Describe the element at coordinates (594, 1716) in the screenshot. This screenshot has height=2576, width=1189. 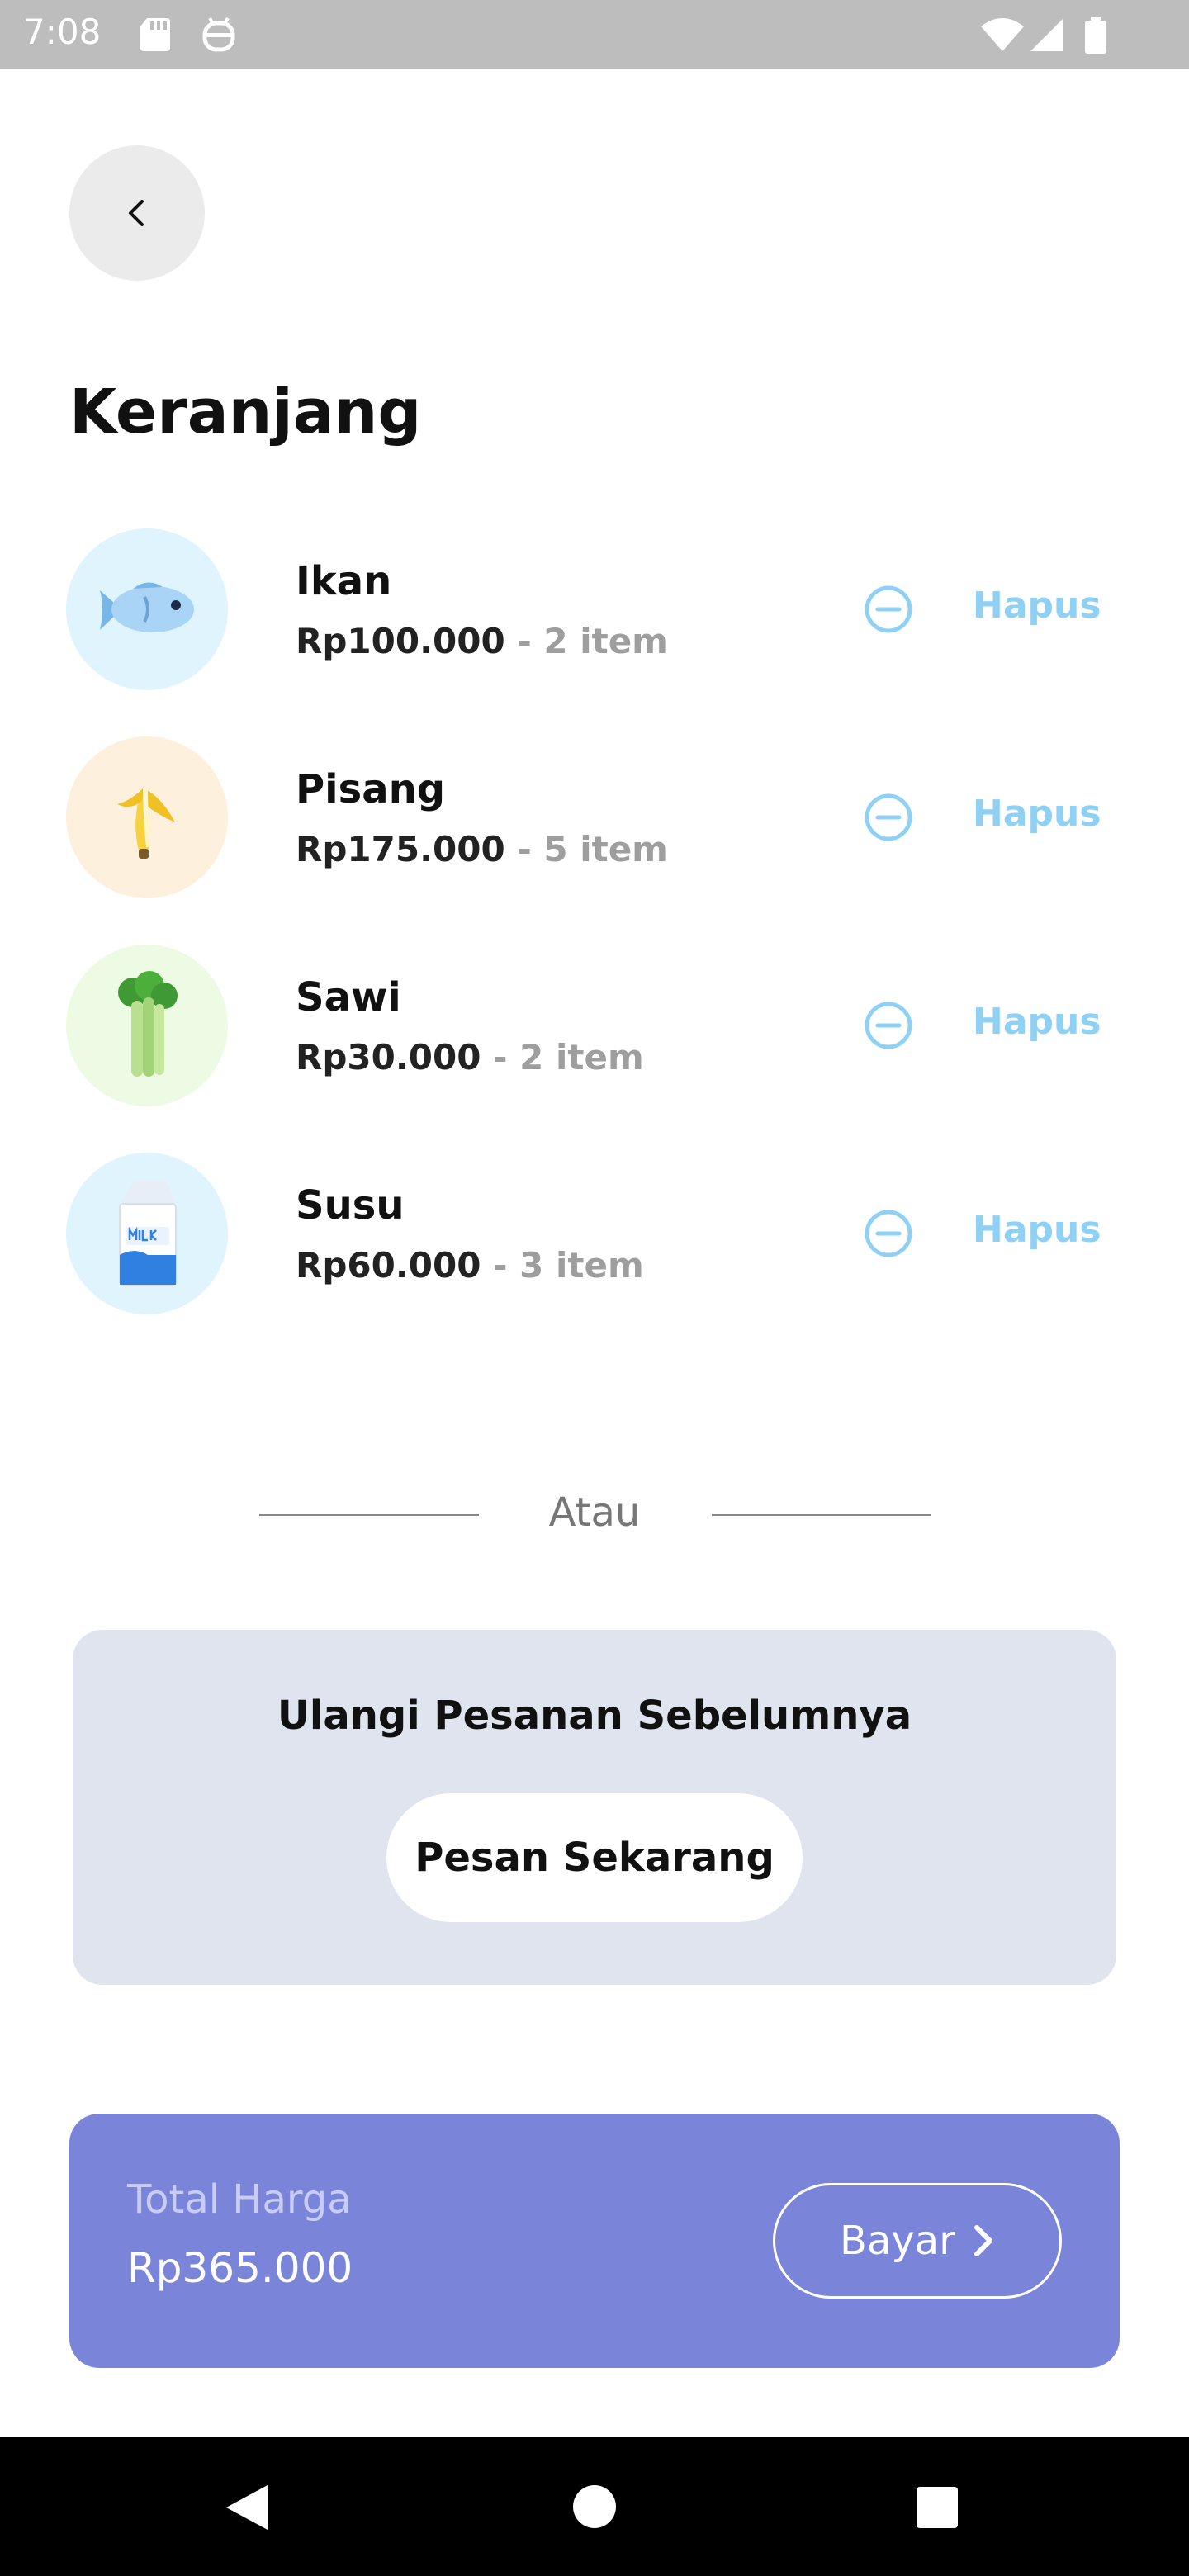
I see `reorder-title: Ulangi Pesanan Sebelumnya` at that location.